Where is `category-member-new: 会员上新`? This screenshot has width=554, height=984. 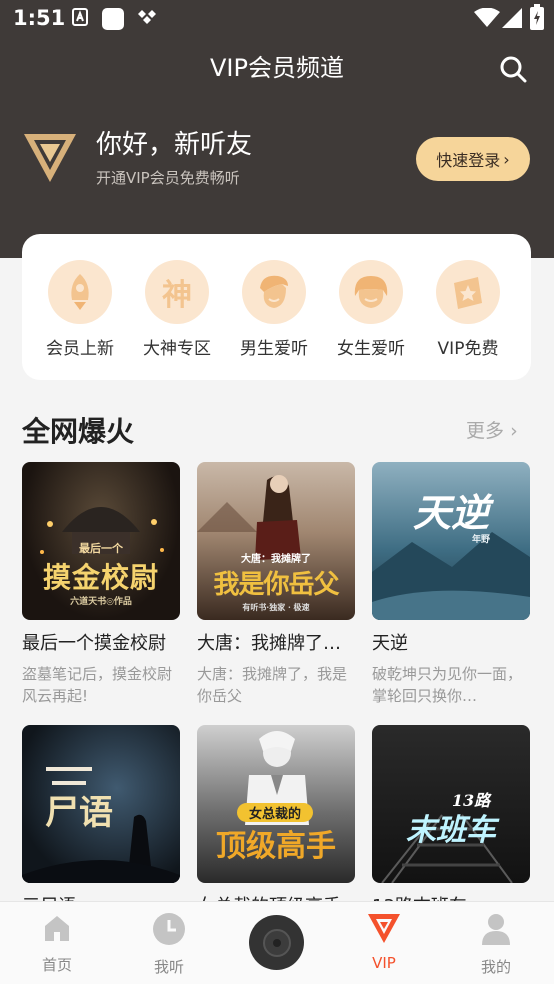 category-member-new: 会员上新 is located at coordinates (80, 309).